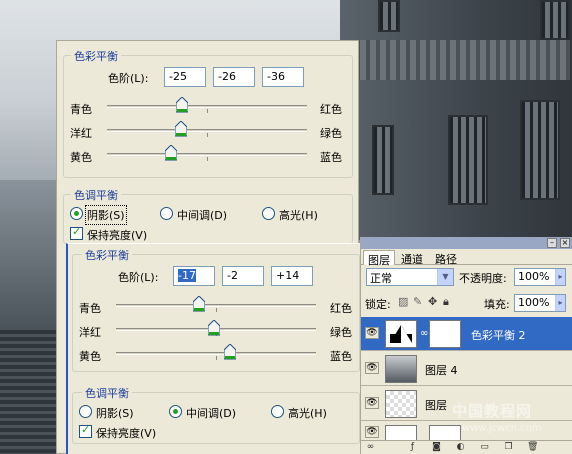 This screenshot has width=572, height=454. I want to click on photo-building-left, so click(30, 255).